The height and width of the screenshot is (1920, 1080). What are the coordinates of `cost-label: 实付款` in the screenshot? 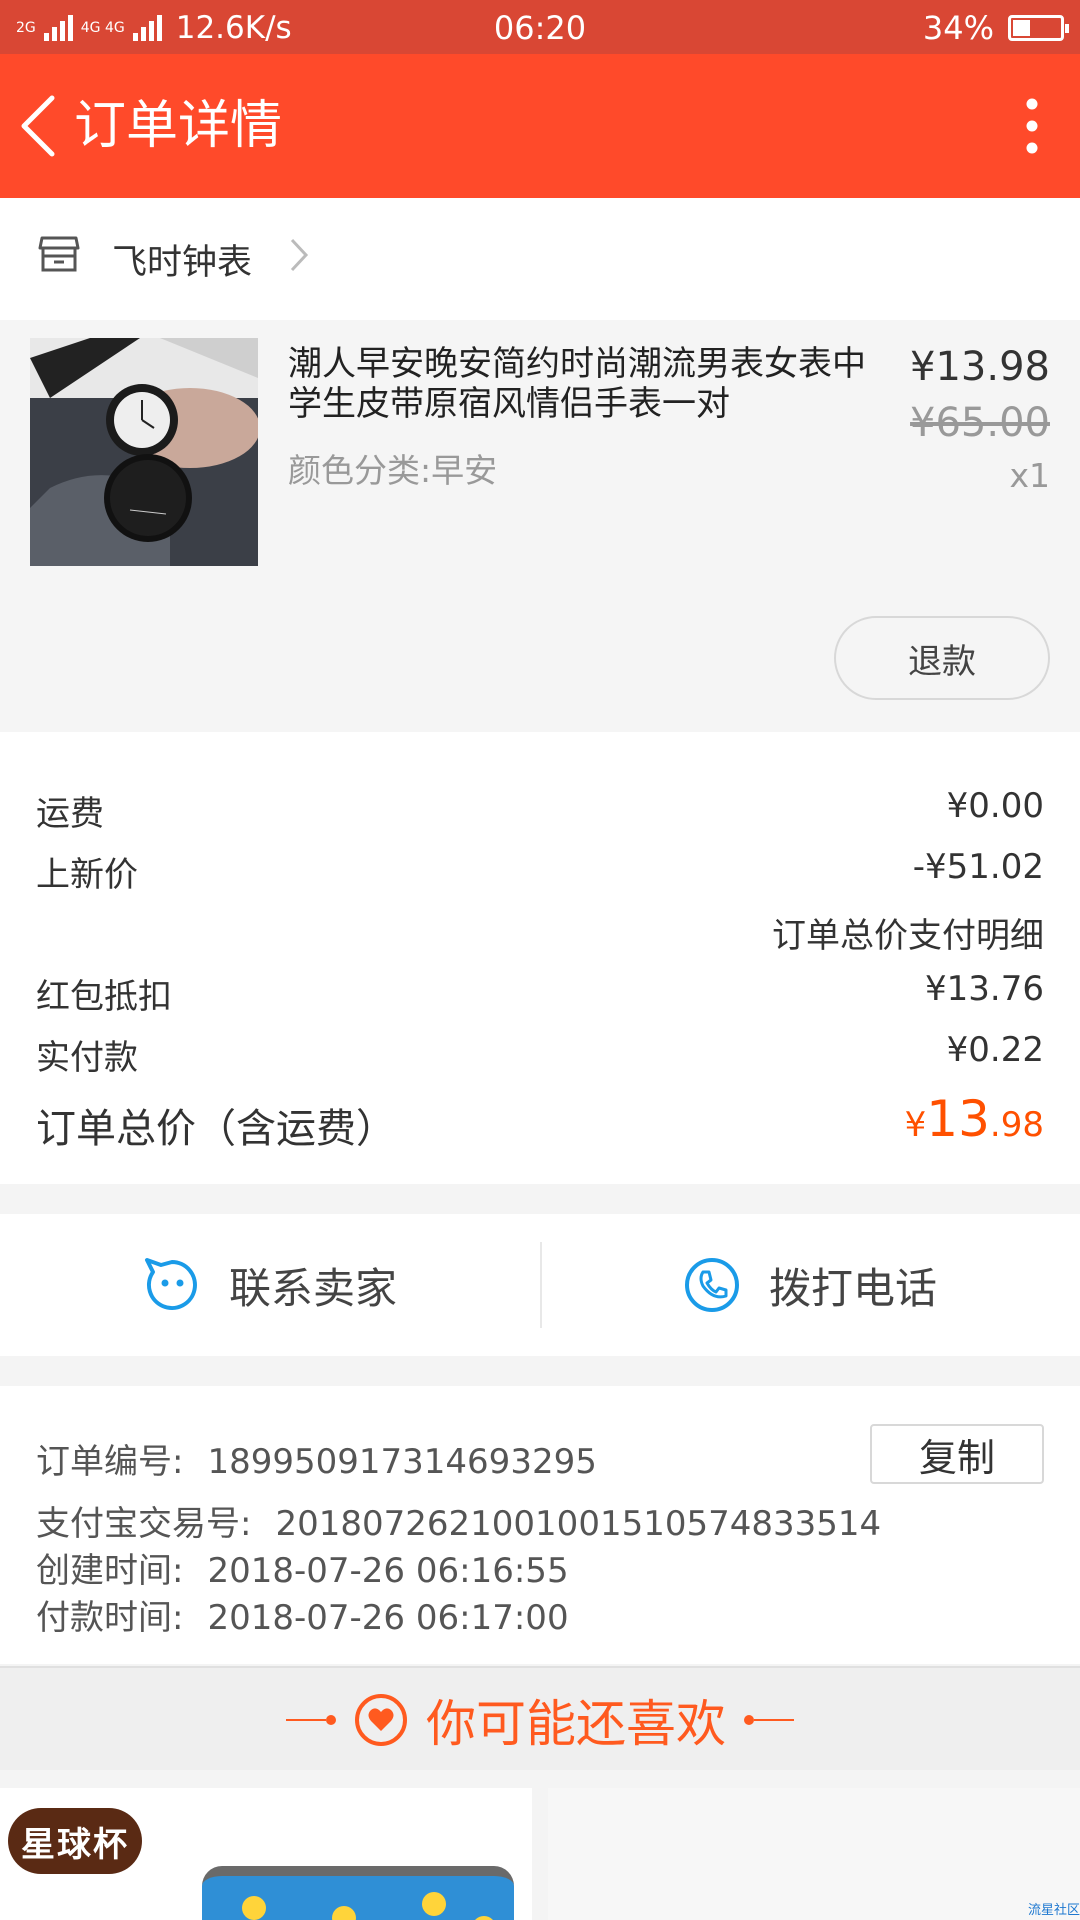 It's located at (87, 1058).